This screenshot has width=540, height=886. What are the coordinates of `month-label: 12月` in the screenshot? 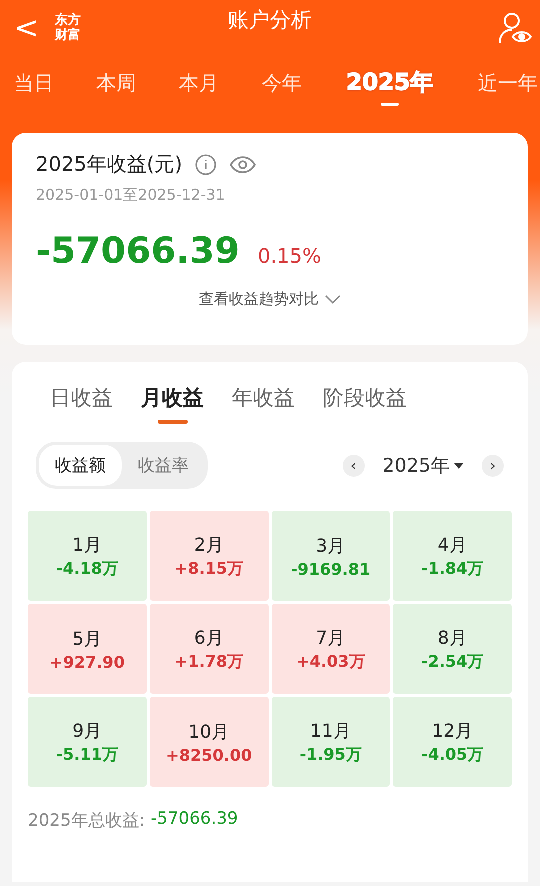 It's located at (453, 731).